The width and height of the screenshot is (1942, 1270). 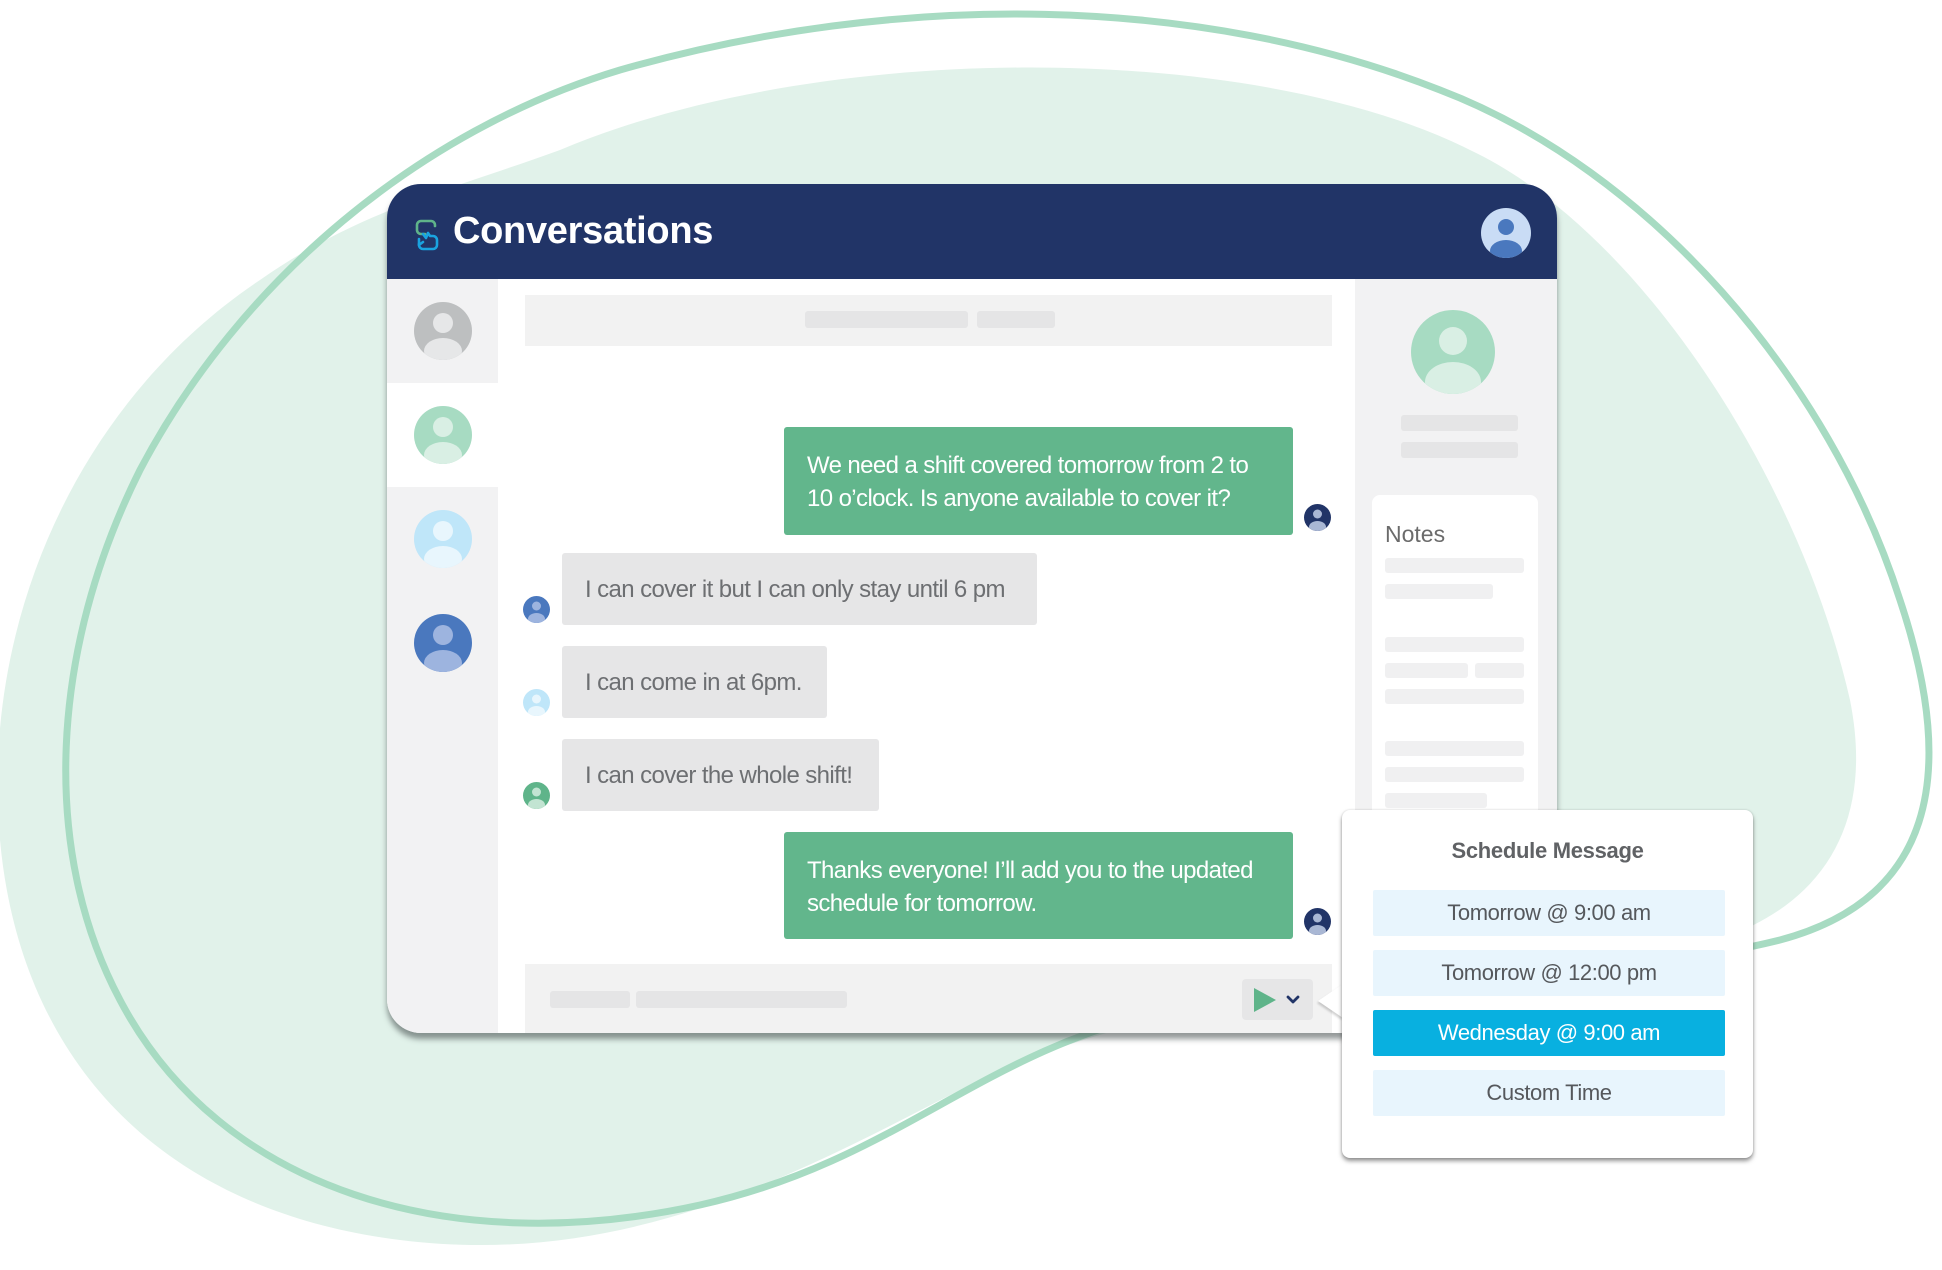 I want to click on schedule-option-custom-time: Custom Time, so click(x=1549, y=1093).